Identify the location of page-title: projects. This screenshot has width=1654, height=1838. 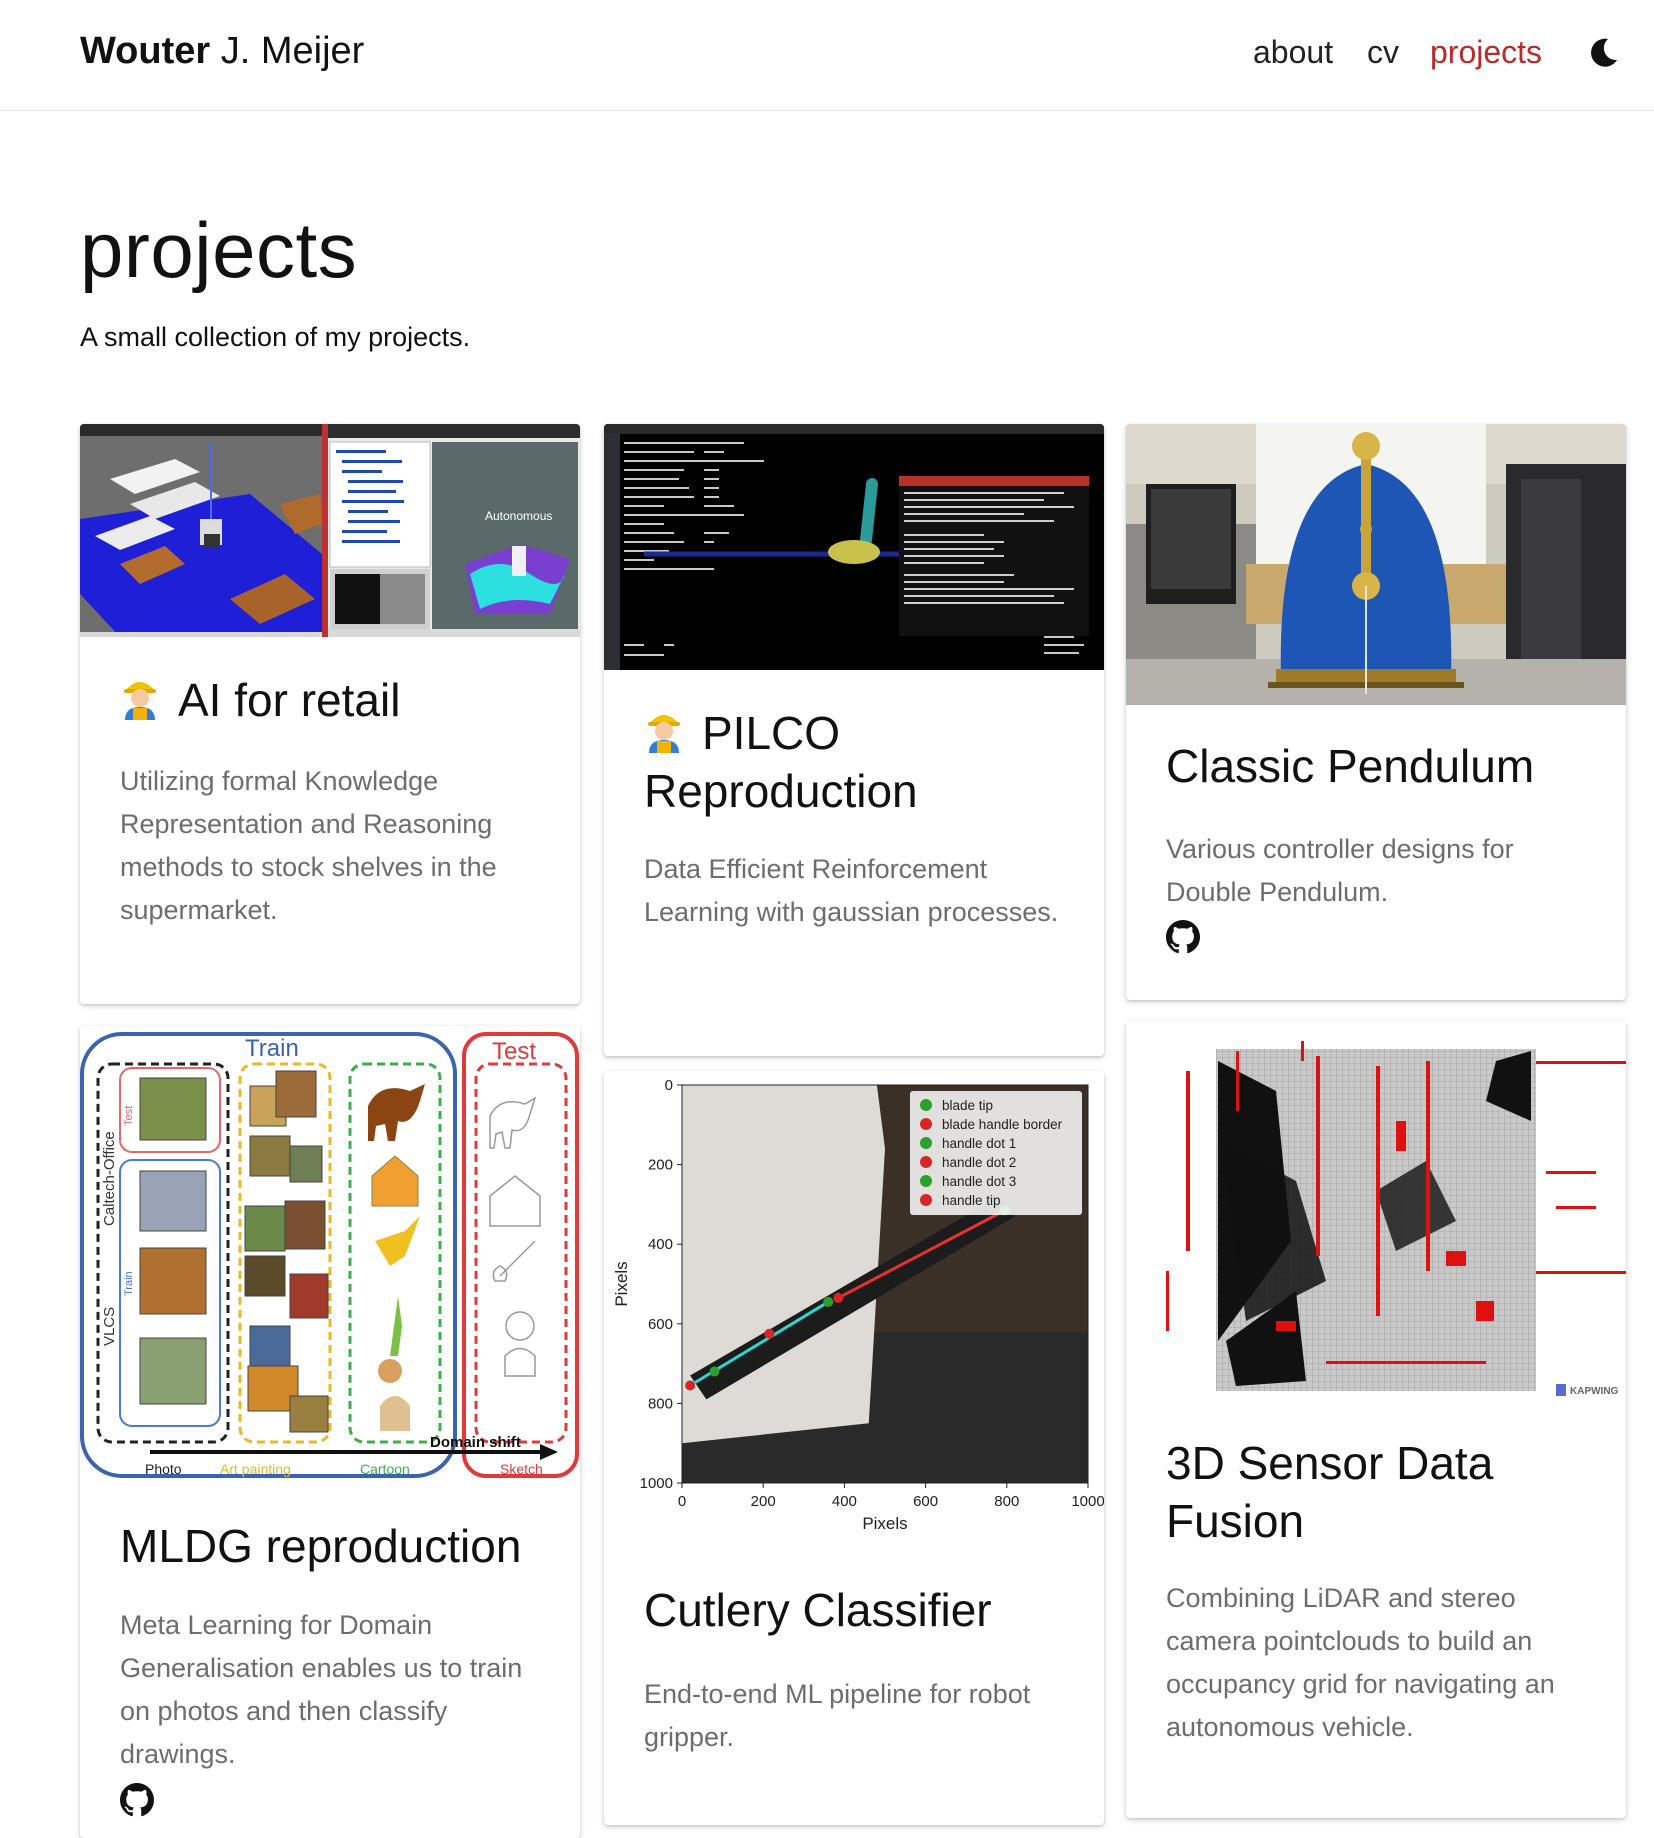
(219, 250).